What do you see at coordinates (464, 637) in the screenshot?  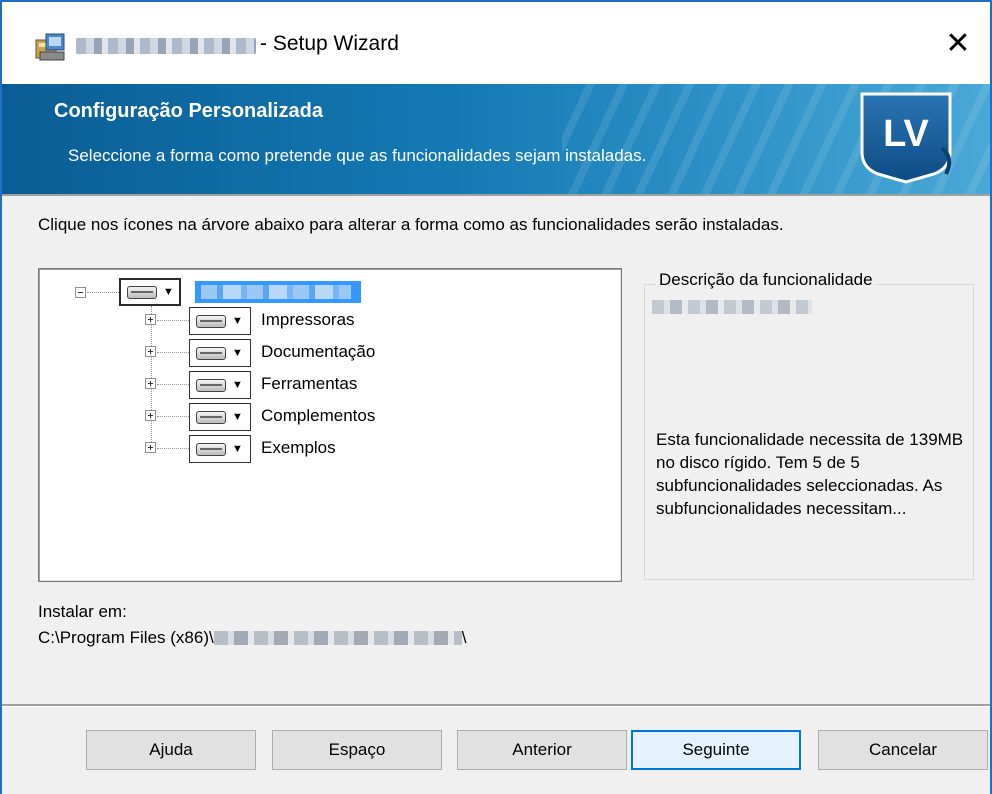 I see `install-path-suffix: \` at bounding box center [464, 637].